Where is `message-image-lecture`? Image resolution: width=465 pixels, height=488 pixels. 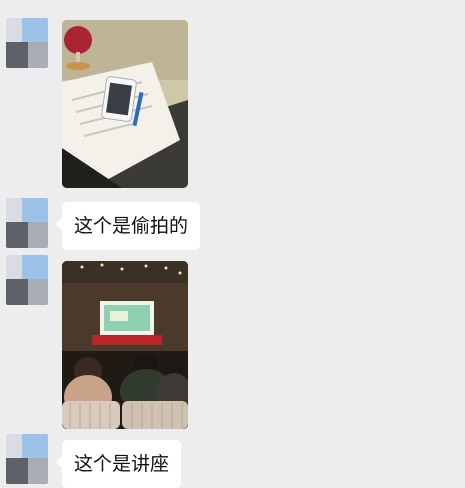
message-image-lecture is located at coordinates (125, 345).